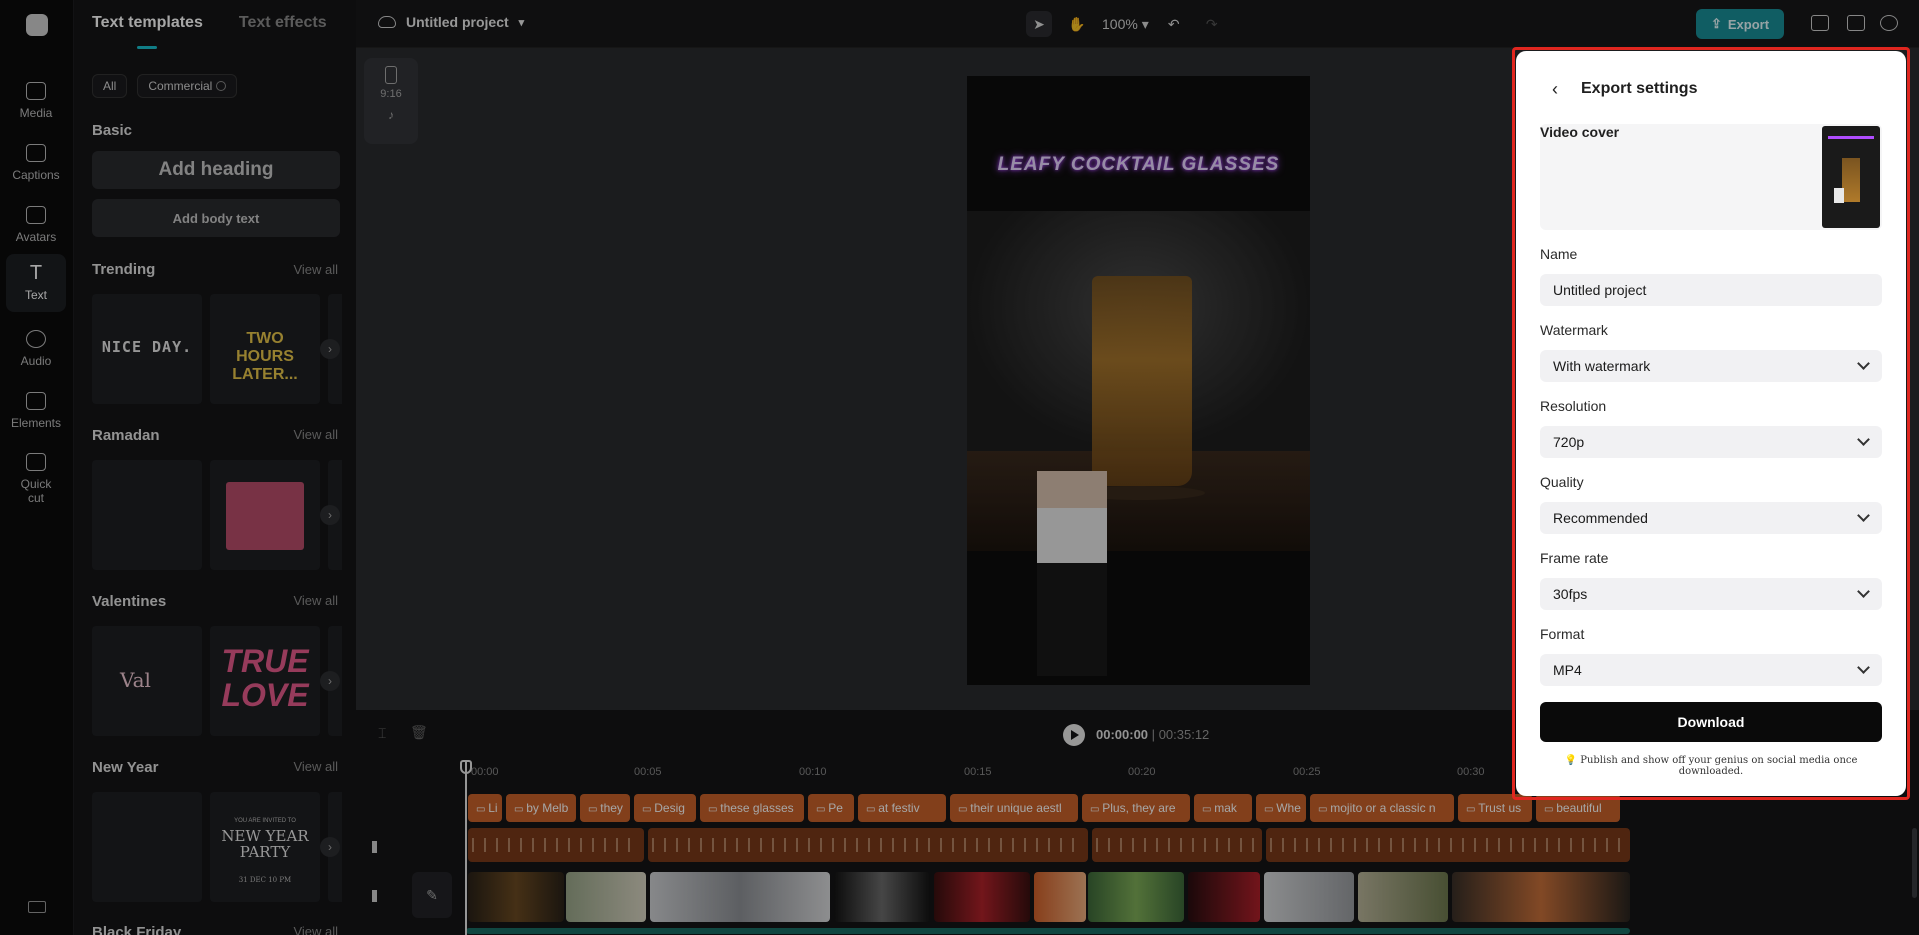 This screenshot has height=935, width=1919. I want to click on timeline-scrollbar, so click(1914, 863).